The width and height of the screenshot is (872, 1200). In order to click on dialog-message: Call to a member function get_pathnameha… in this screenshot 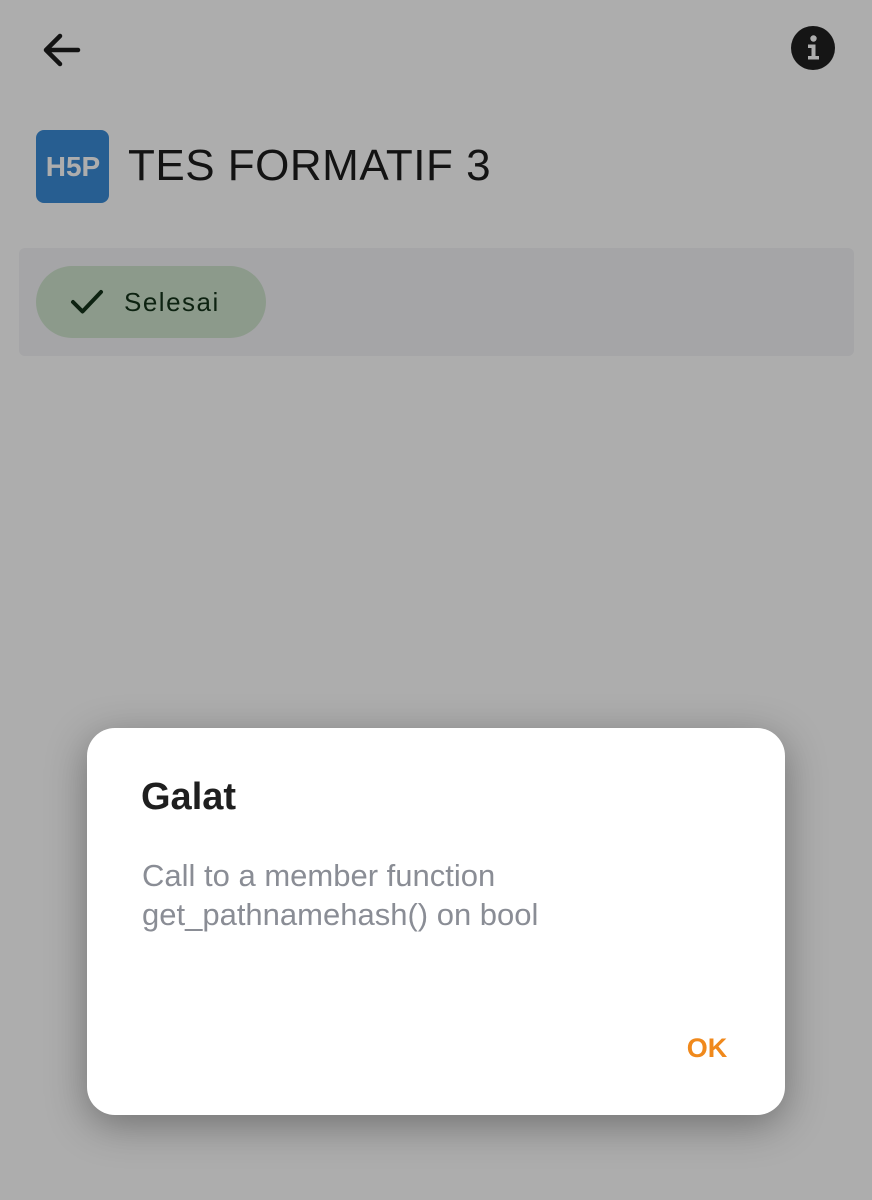, I will do `click(340, 895)`.